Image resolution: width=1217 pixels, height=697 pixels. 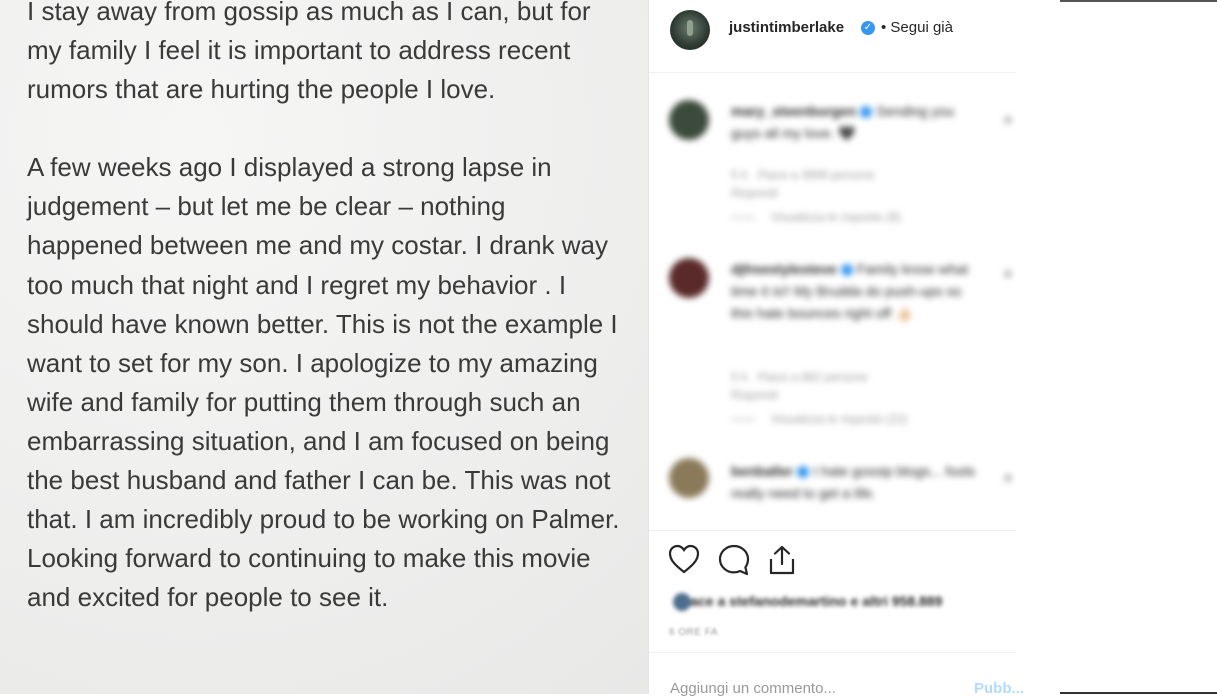 What do you see at coordinates (839, 419) in the screenshot?
I see `view-replies-label: Visualizza le risposte (22)` at bounding box center [839, 419].